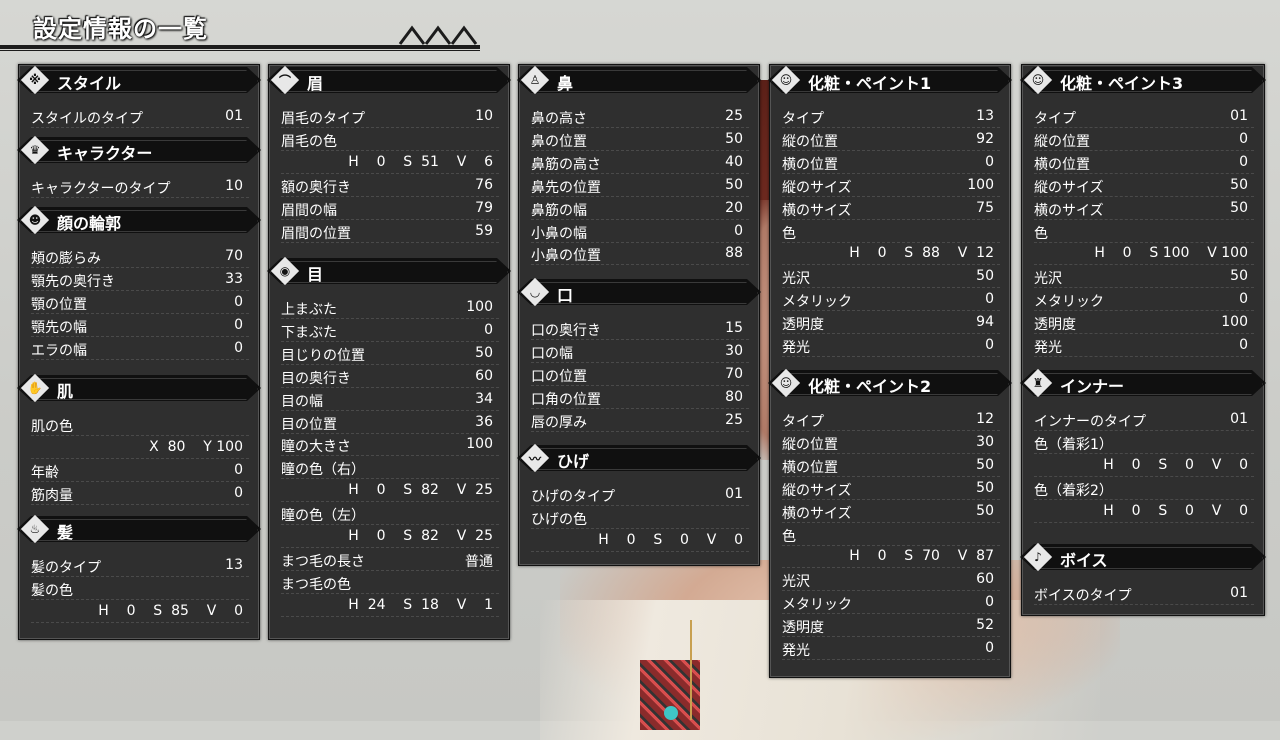 The image size is (1280, 740). What do you see at coordinates (139, 220) in the screenshot?
I see `section-header: ☻ 顔の輪郭` at bounding box center [139, 220].